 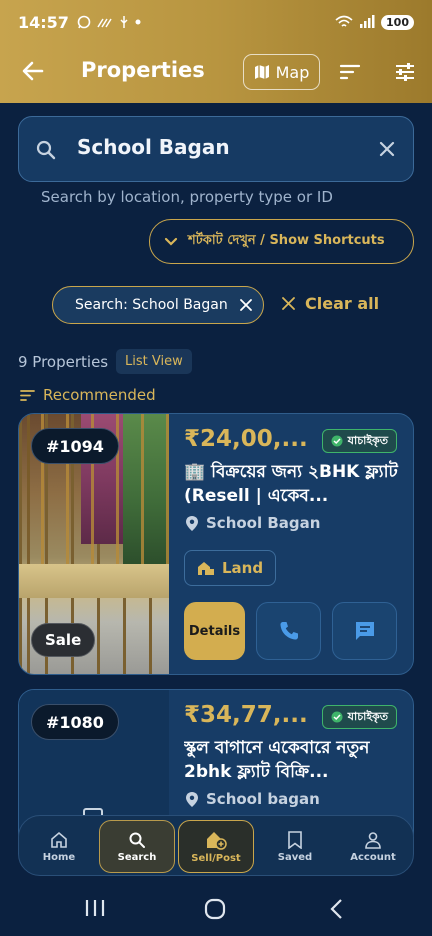 I want to click on sort-recommended: Recommended, so click(x=88, y=395).